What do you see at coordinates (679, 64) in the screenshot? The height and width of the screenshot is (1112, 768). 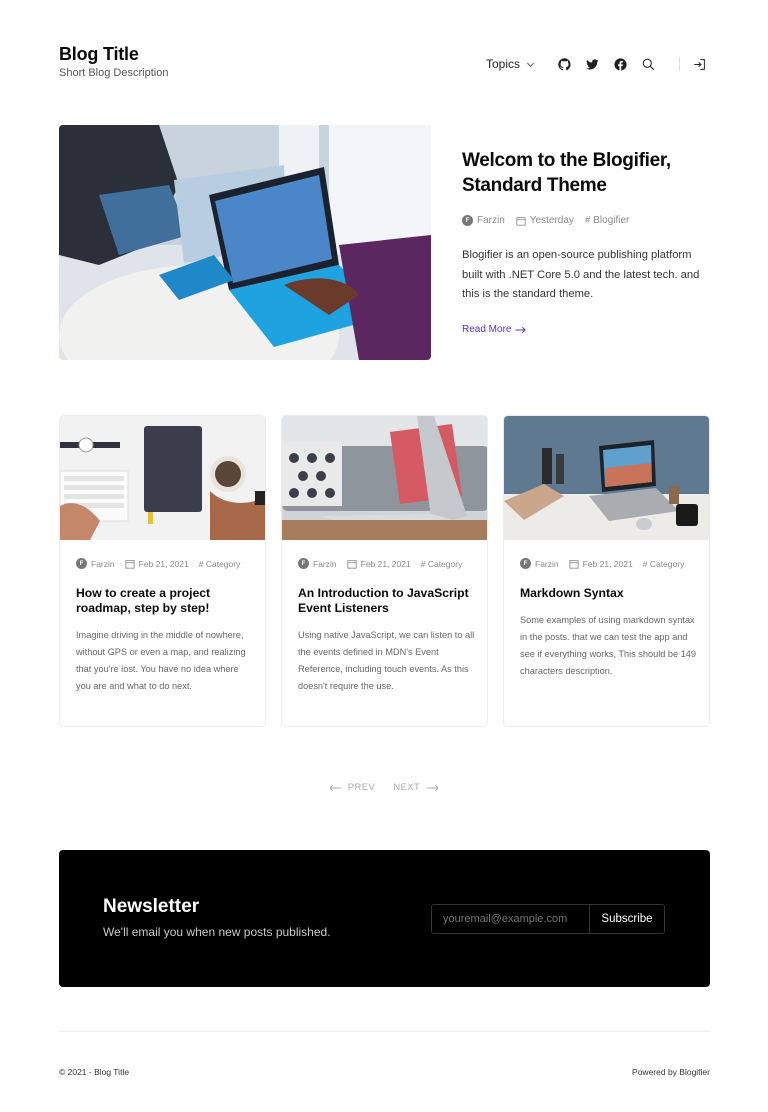 I see `nav-divider` at bounding box center [679, 64].